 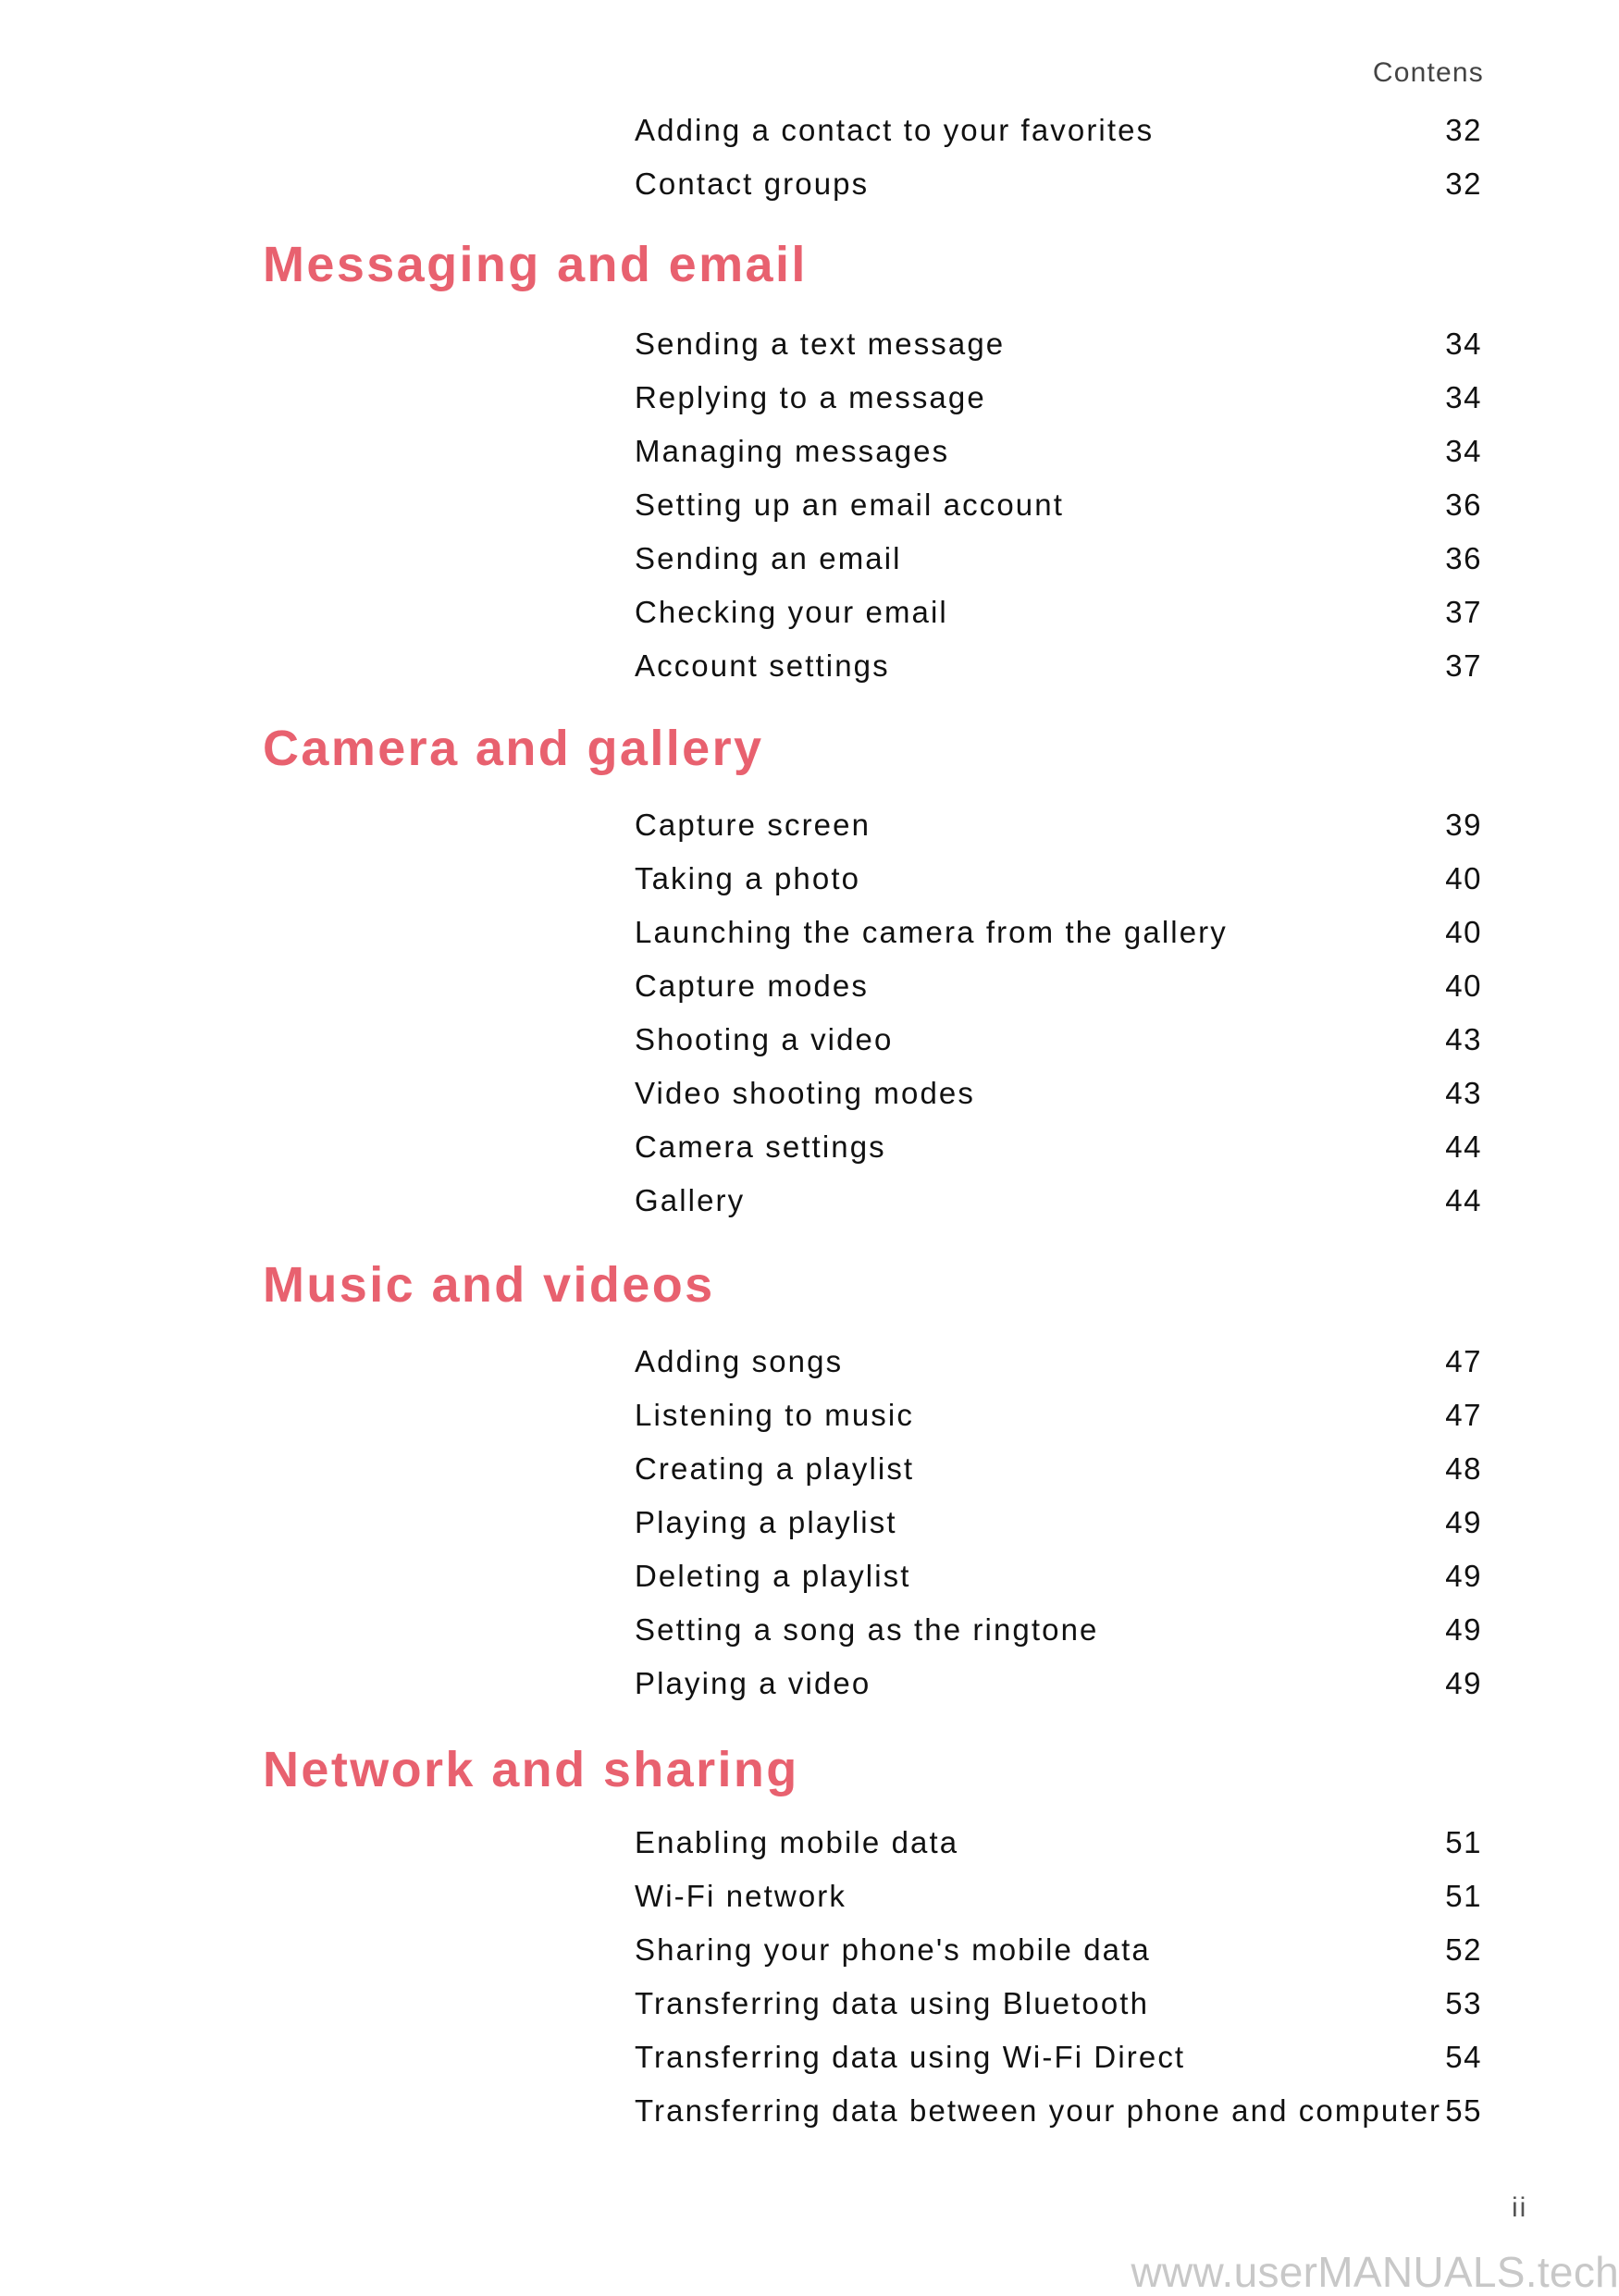 What do you see at coordinates (774, 1468) in the screenshot?
I see `toc-entry-title: Creating a playlist` at bounding box center [774, 1468].